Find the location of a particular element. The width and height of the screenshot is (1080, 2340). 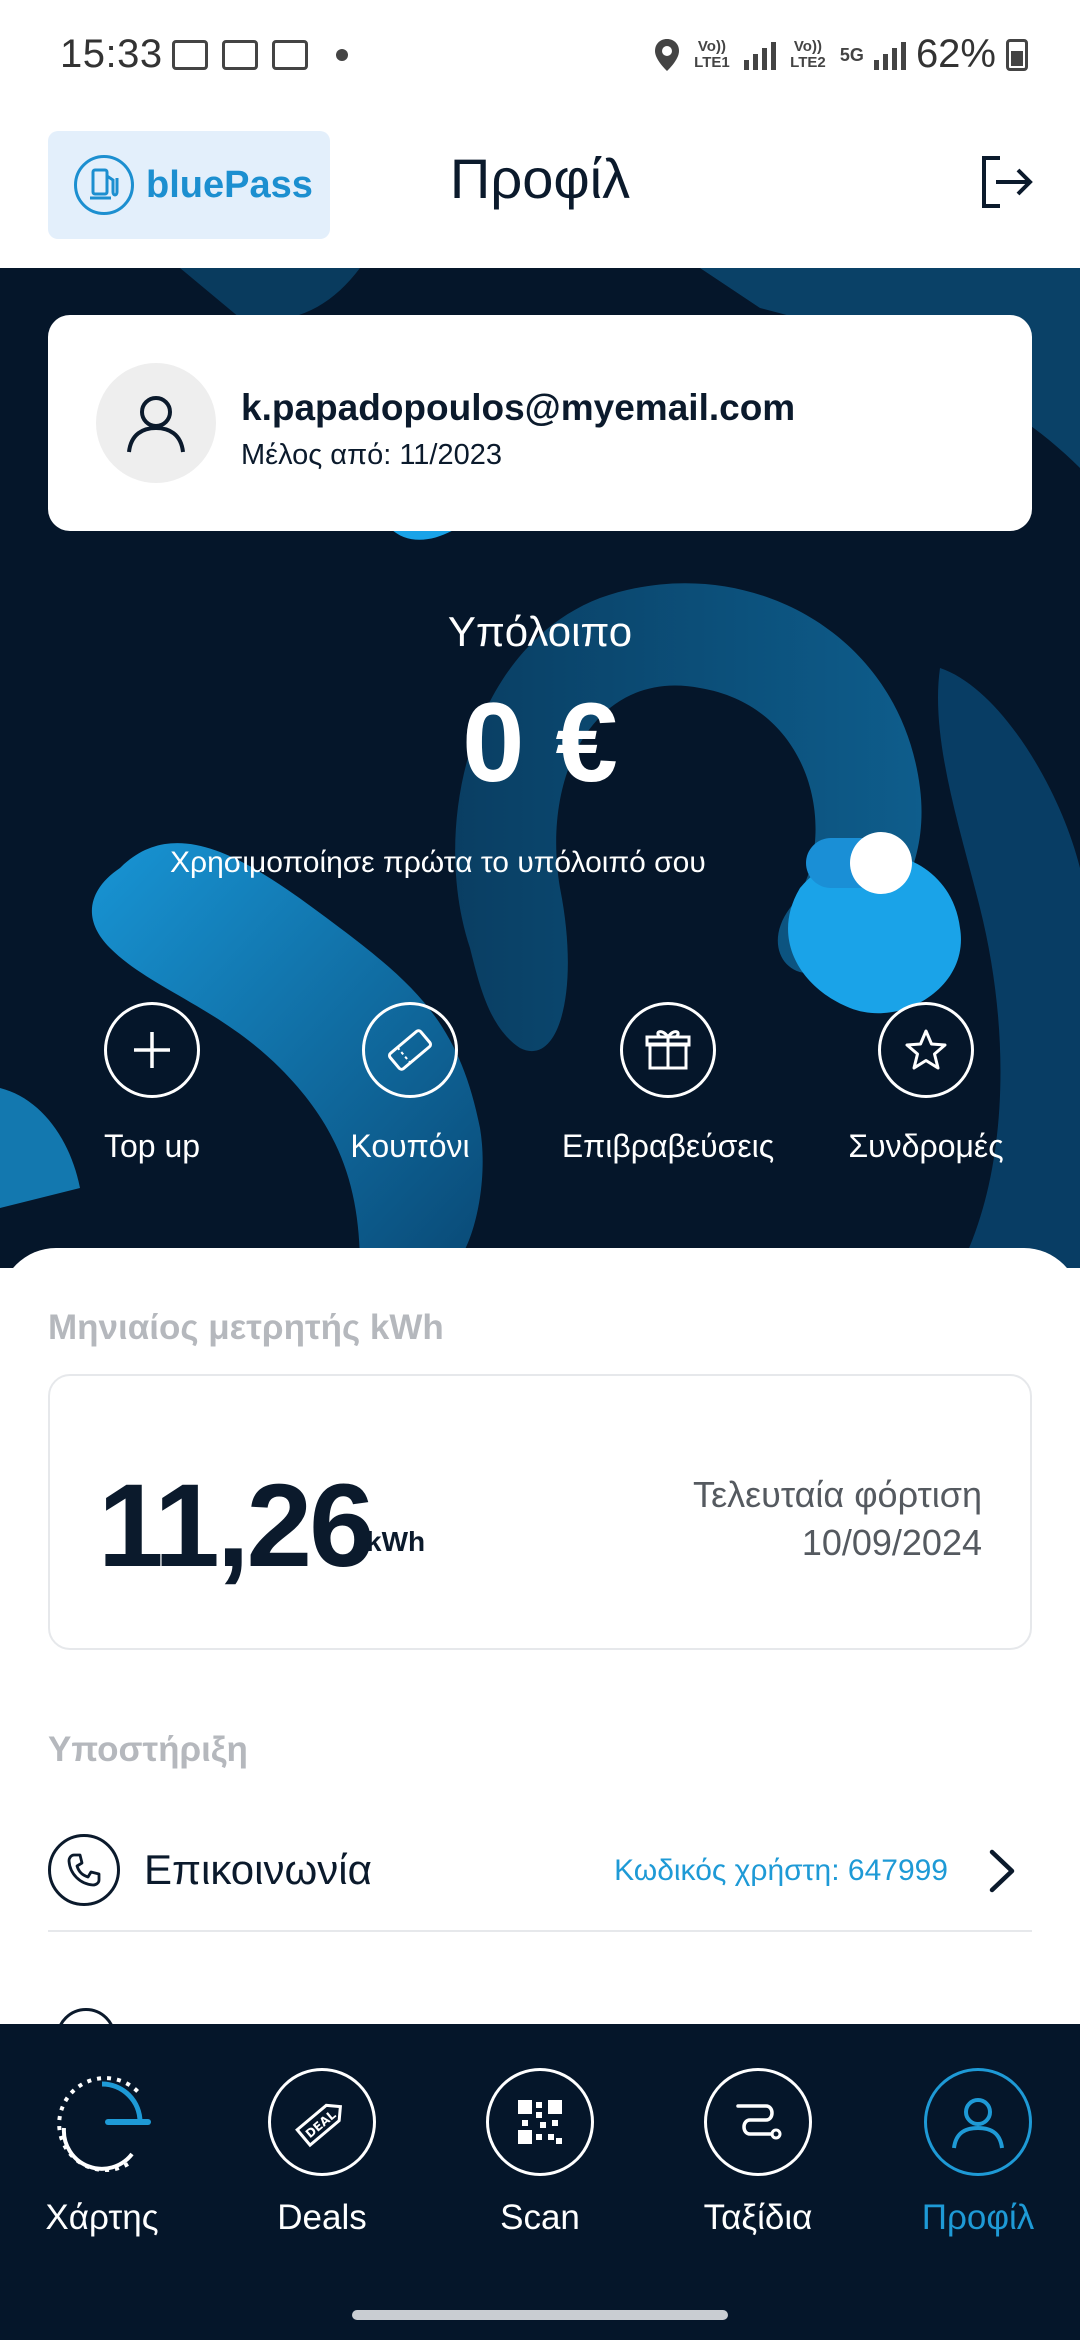

monthly-section-title: Μηνιαίος μετρητής kWh is located at coordinates (246, 1327).